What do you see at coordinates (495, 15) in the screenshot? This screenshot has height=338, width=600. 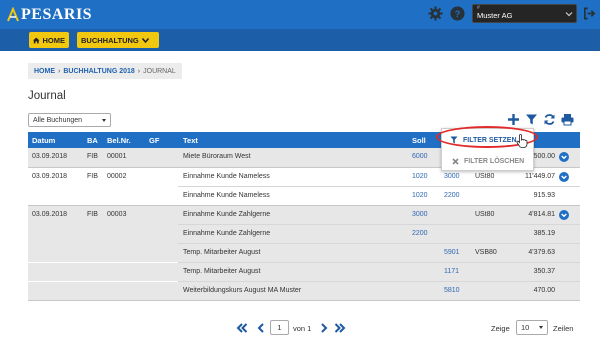 I see `company-name: Muster AG` at bounding box center [495, 15].